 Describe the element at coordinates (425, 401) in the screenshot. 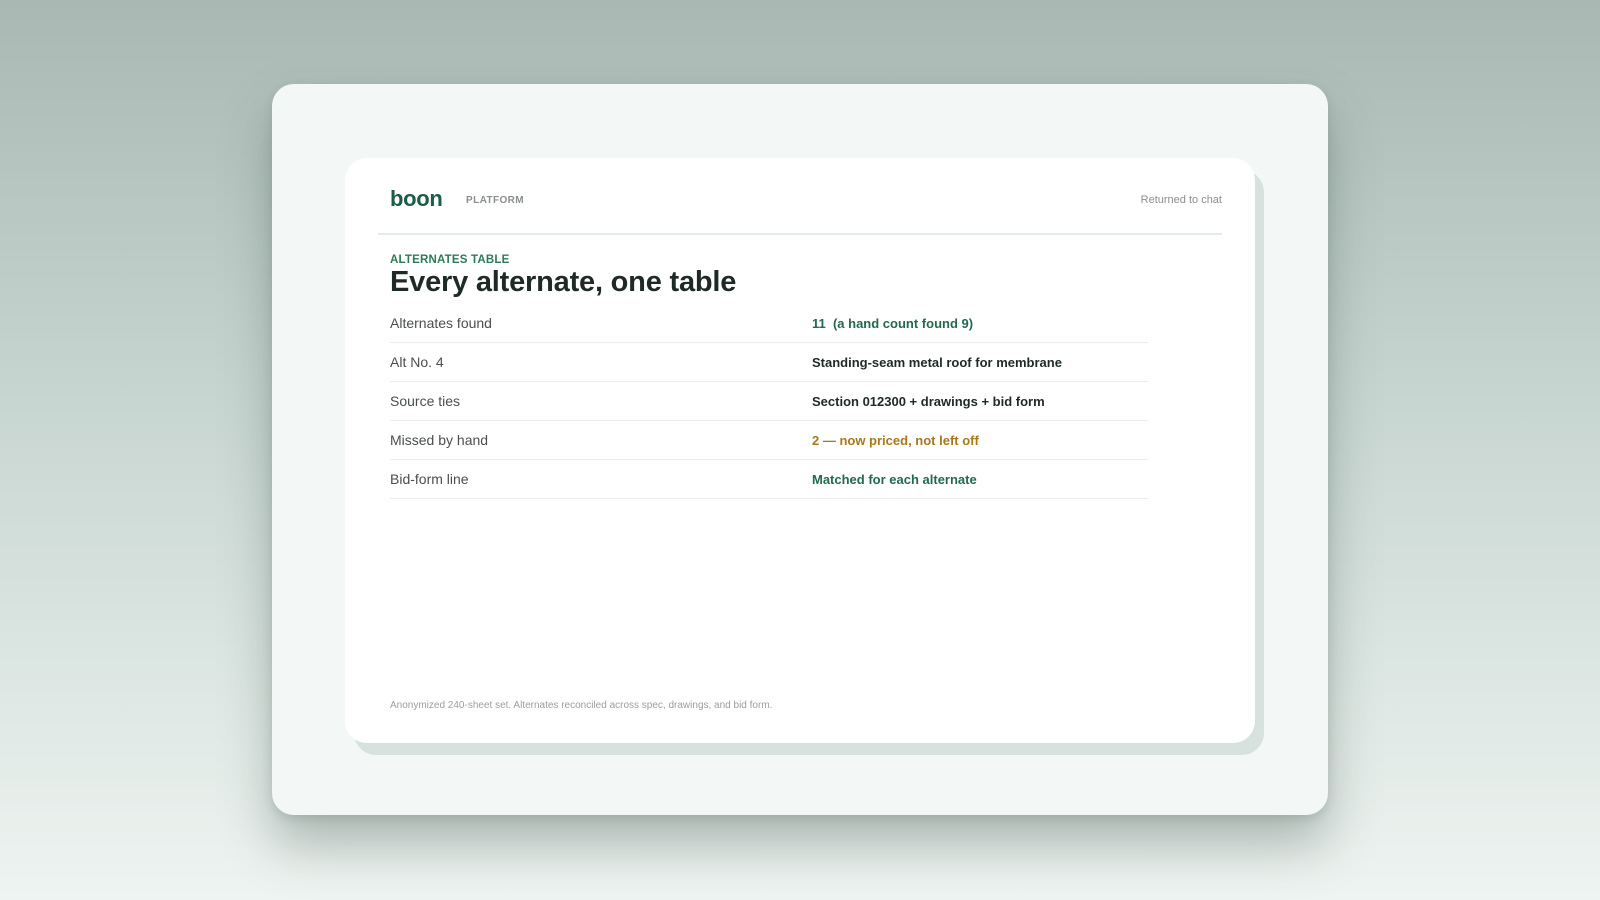

I see `row-label: Source ties` at that location.